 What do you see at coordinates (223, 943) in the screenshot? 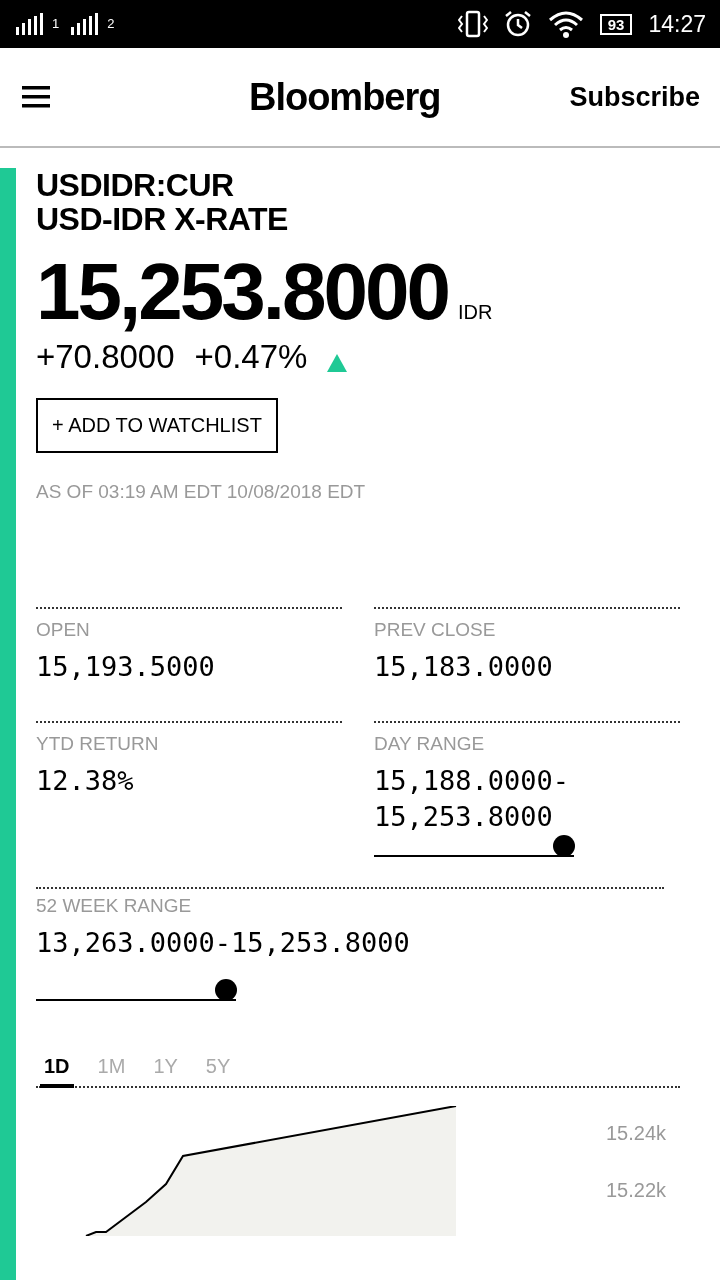
I see `stat-value: 13,263.0000-15,253.8000` at bounding box center [223, 943].